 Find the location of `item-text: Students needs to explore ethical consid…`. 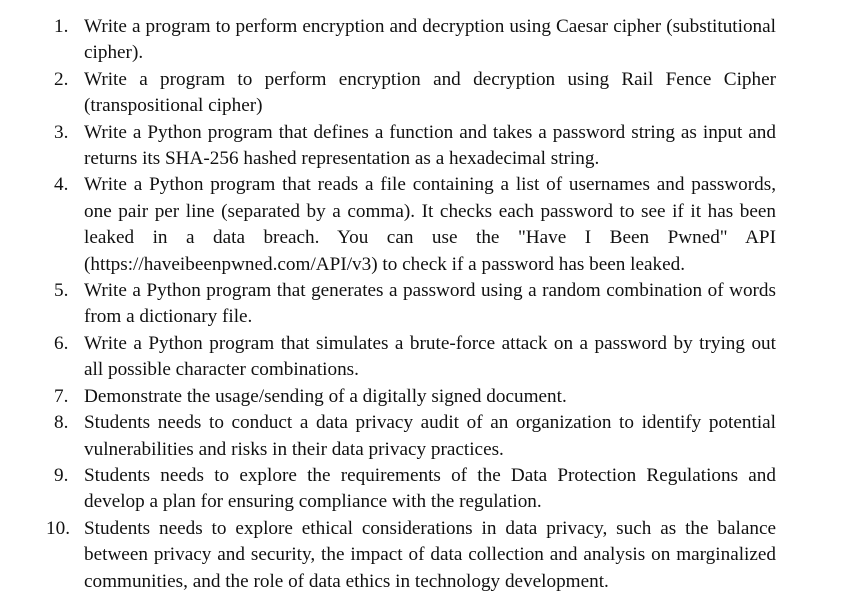

item-text: Students needs to explore ethical consid… is located at coordinates (430, 554).